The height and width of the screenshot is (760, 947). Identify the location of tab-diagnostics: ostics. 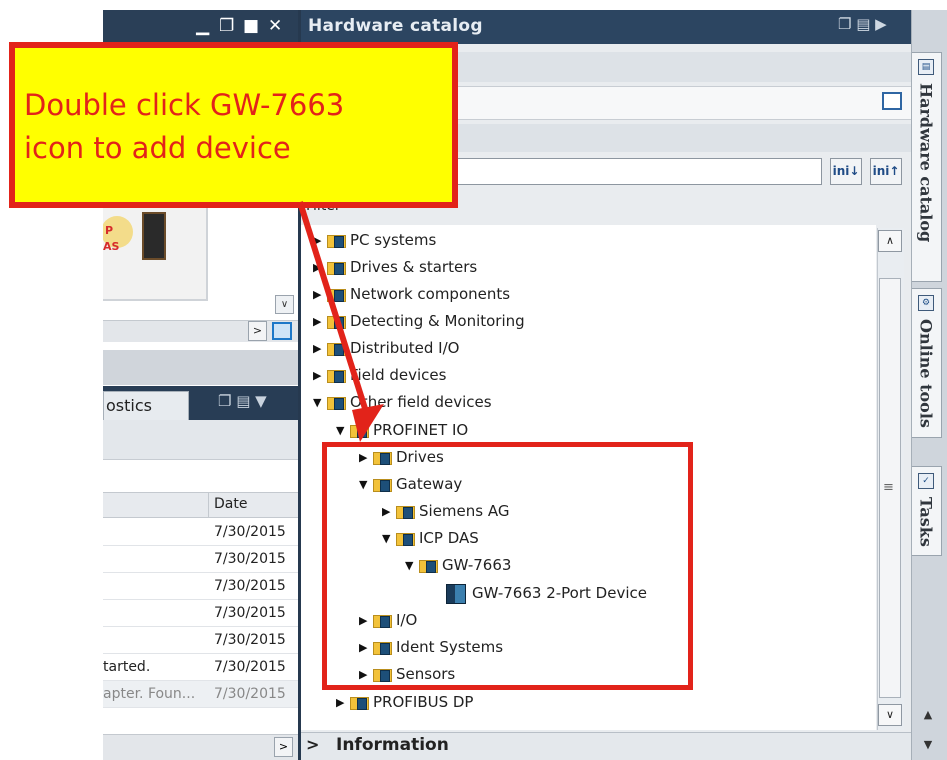
(146, 405).